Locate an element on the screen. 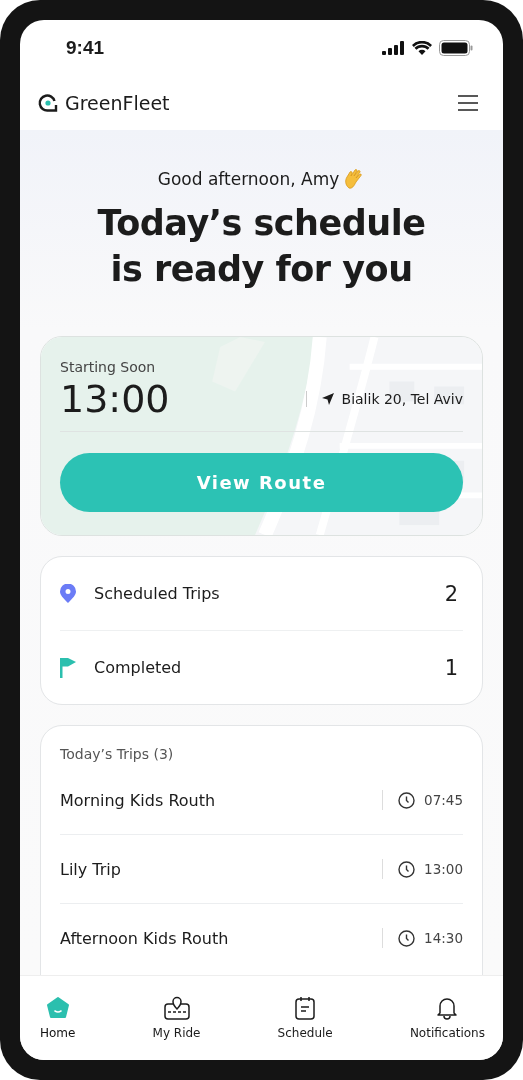 The height and width of the screenshot is (1080, 523). headline-text: is ready for you is located at coordinates (261, 269).